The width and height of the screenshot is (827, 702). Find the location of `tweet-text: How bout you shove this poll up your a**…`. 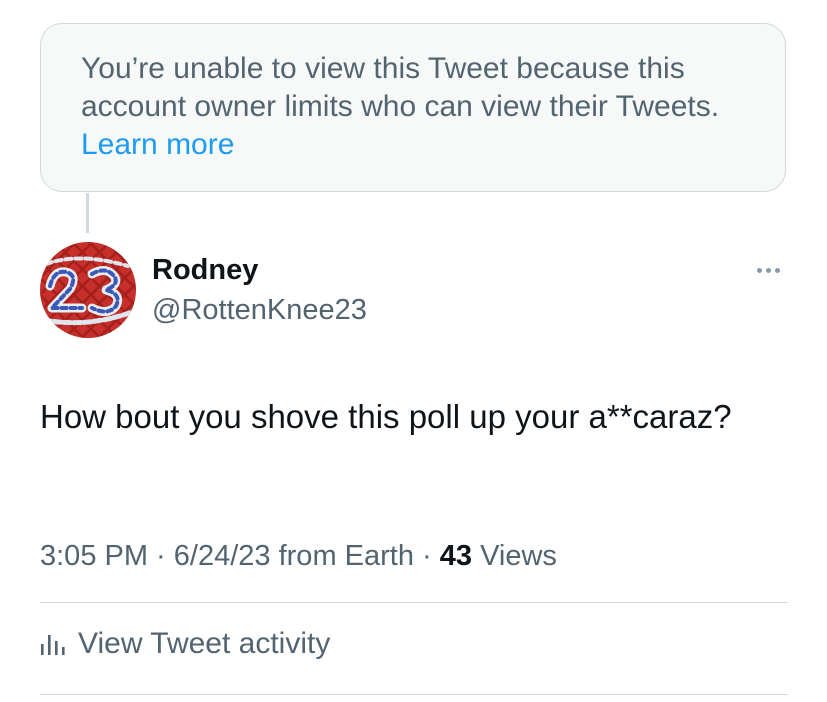

tweet-text: How bout you shove this poll up your a**… is located at coordinates (386, 416).